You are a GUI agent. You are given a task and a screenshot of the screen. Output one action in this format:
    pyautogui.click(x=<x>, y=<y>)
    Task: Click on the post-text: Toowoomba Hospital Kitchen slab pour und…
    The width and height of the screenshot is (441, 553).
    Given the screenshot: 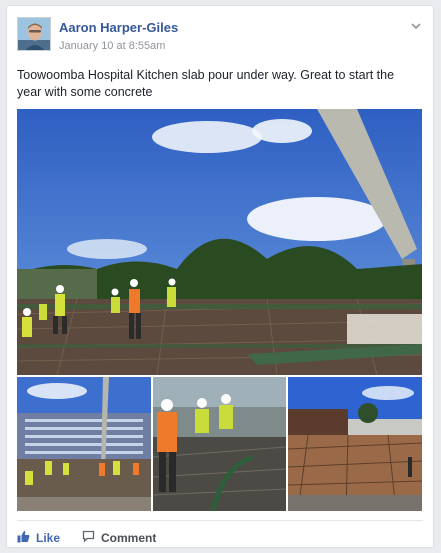 What is the action you would take?
    pyautogui.click(x=206, y=83)
    